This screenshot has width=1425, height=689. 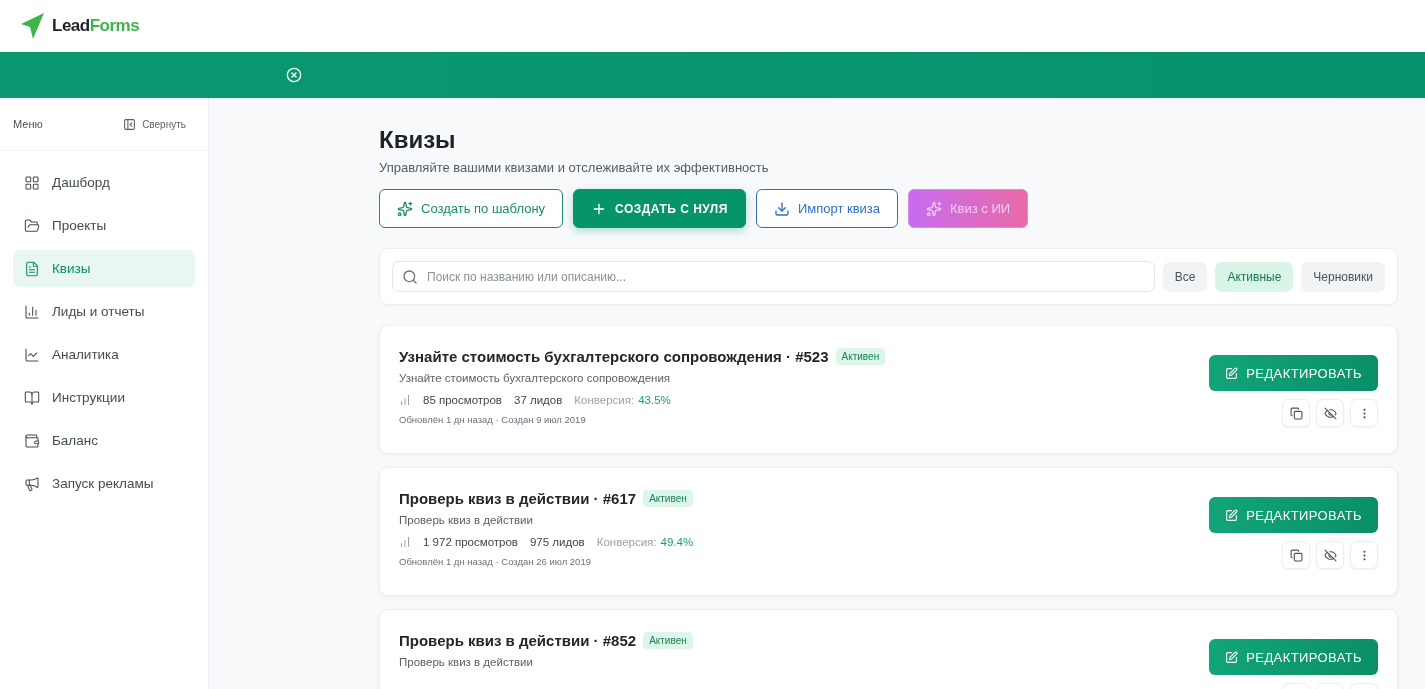 What do you see at coordinates (538, 400) in the screenshot?
I see `leads-count: 37 лидов` at bounding box center [538, 400].